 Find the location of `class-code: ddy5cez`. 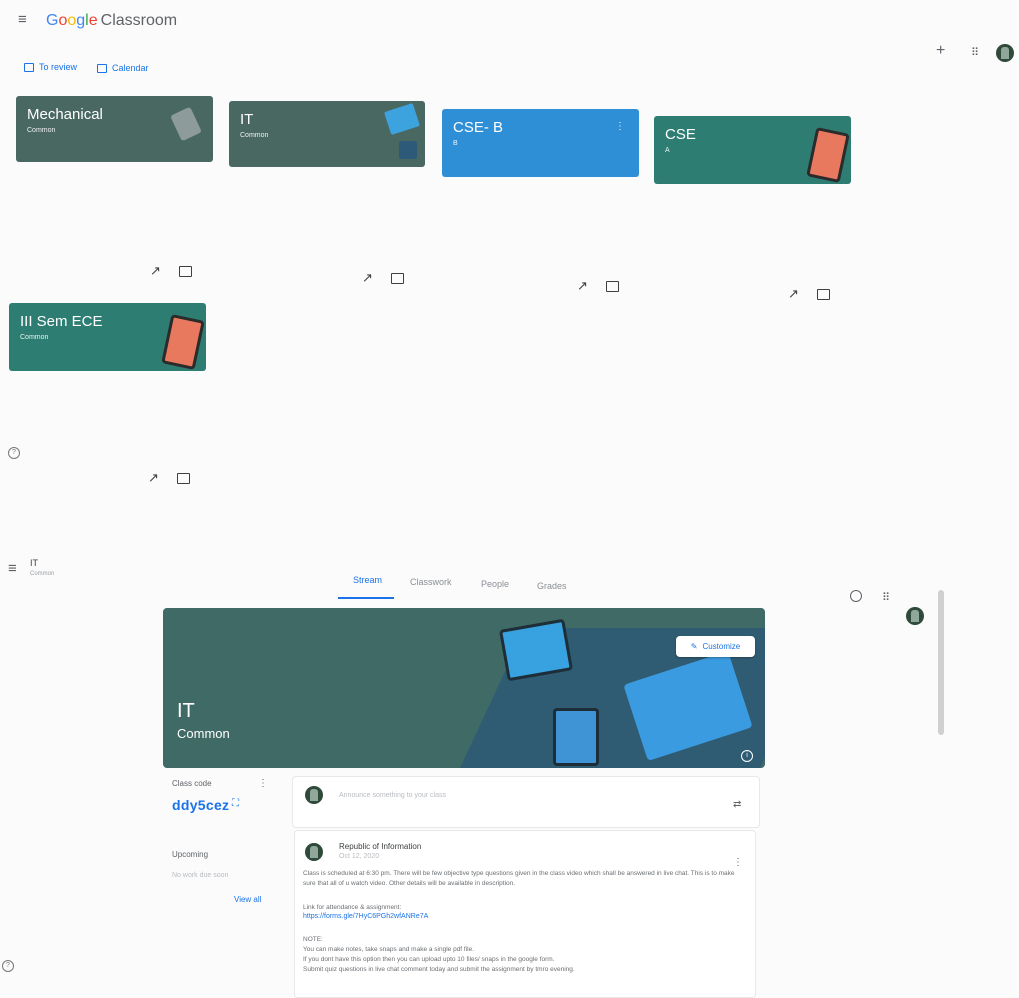

class-code: ddy5cez is located at coordinates (201, 805).